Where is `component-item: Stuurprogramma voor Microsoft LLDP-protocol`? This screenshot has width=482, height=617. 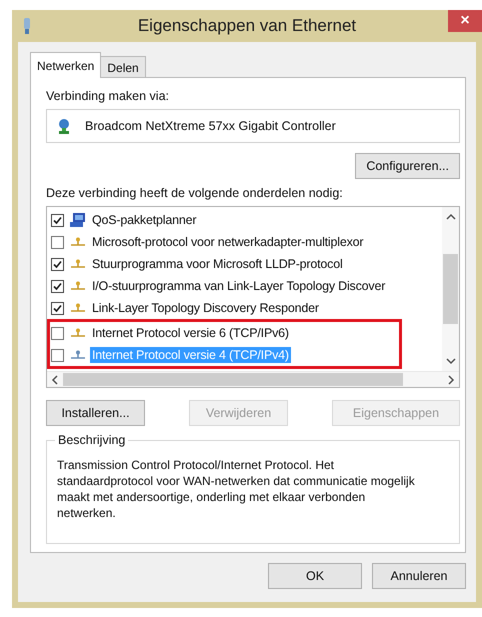
component-item: Stuurprogramma voor Microsoft LLDP-protocol is located at coordinates (217, 264).